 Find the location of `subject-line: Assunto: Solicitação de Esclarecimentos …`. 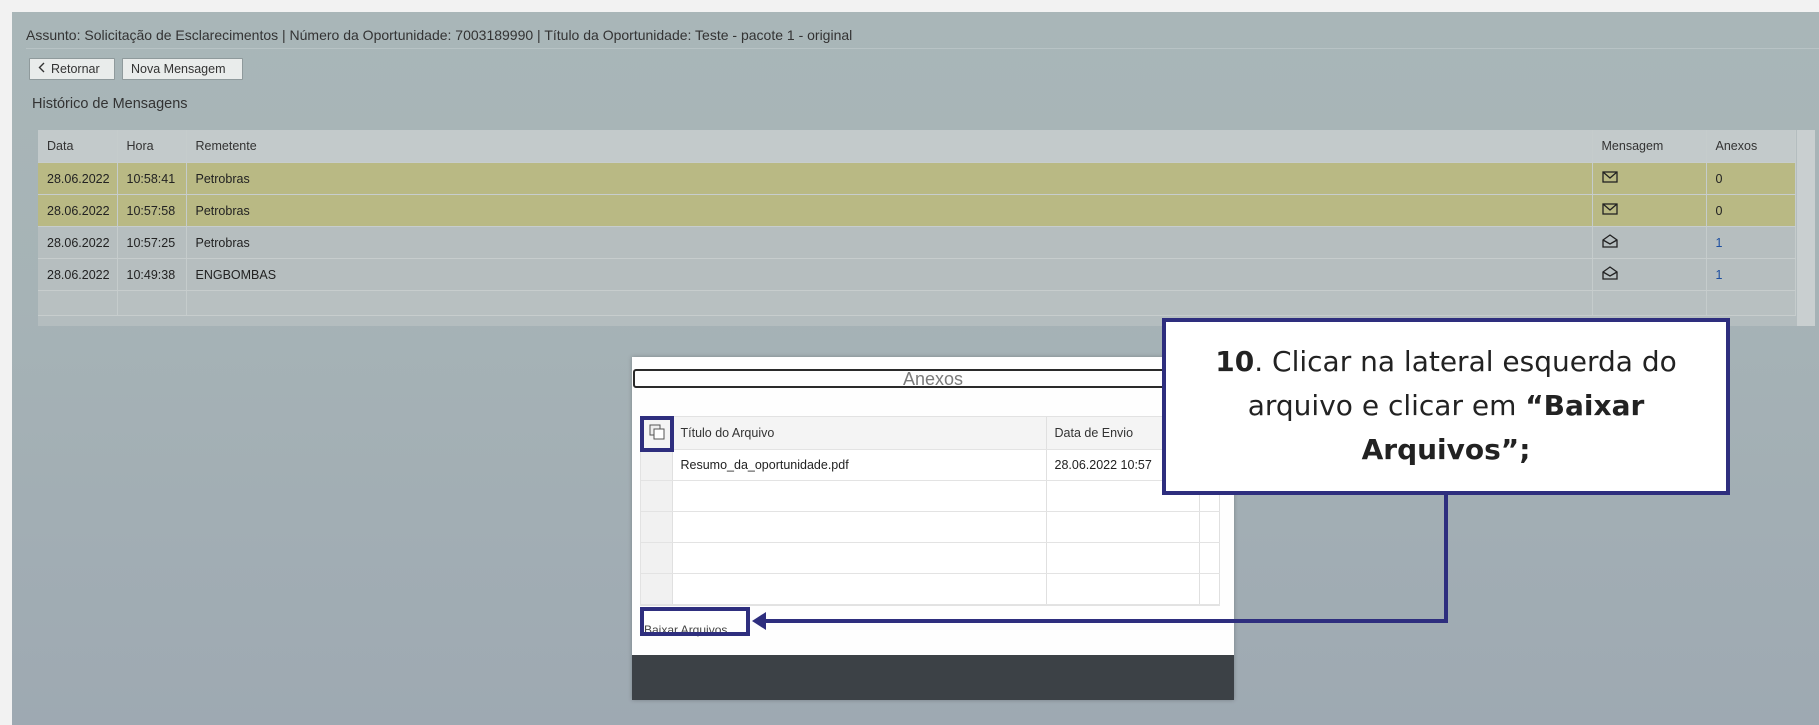

subject-line: Assunto: Solicitação de Esclarecimentos … is located at coordinates (922, 35).